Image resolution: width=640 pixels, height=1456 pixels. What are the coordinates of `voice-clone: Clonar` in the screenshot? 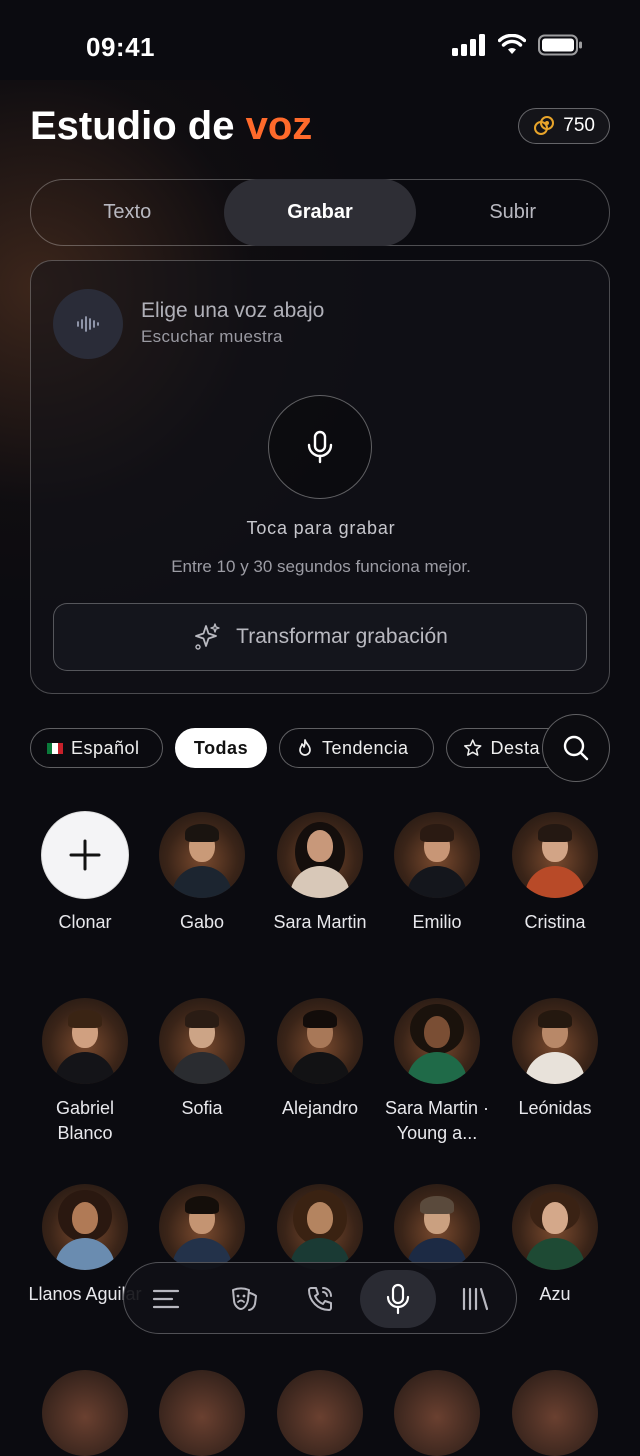 It's located at (85, 873).